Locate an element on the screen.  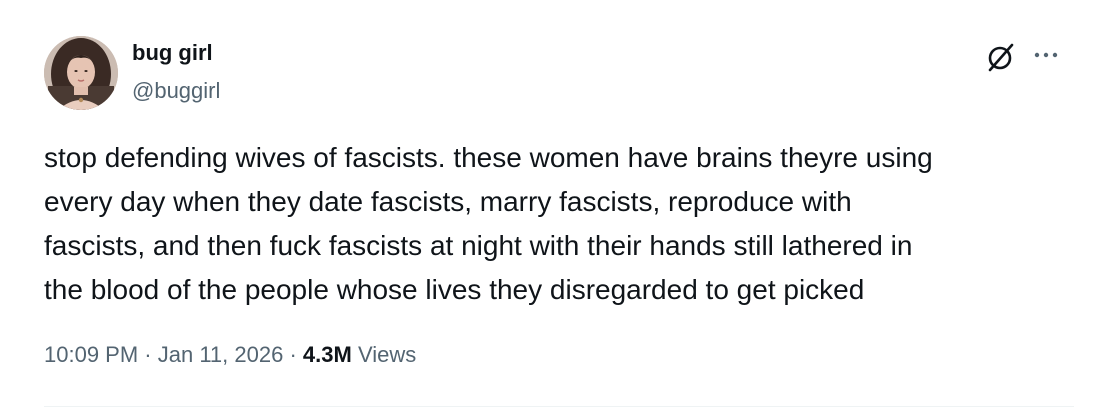
author-handle: @buggirl is located at coordinates (176, 91).